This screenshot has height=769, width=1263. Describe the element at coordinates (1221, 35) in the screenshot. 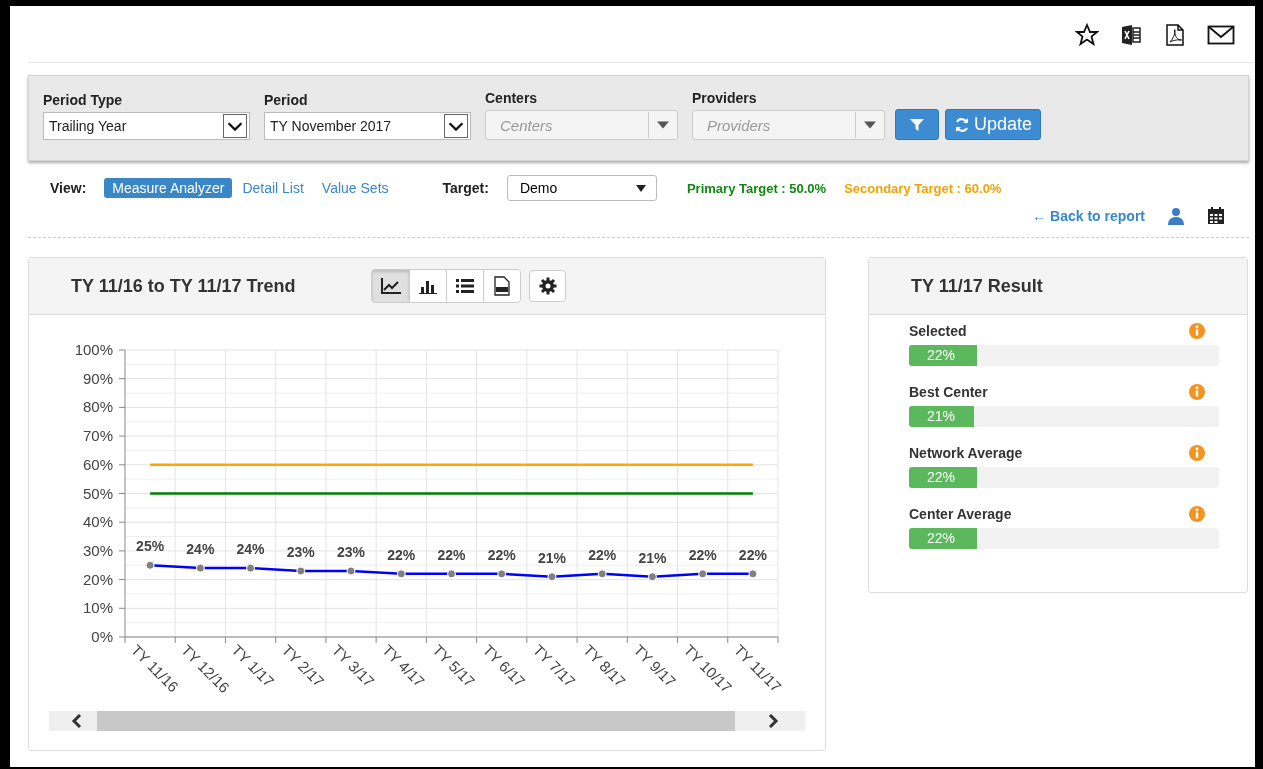

I see `mail-icon` at that location.